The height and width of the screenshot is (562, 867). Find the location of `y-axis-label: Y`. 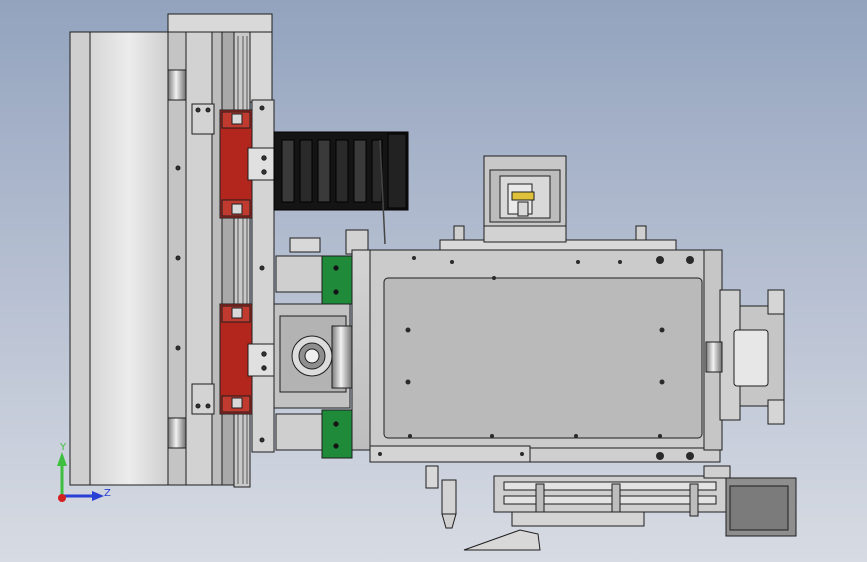

y-axis-label: Y is located at coordinates (63, 447).